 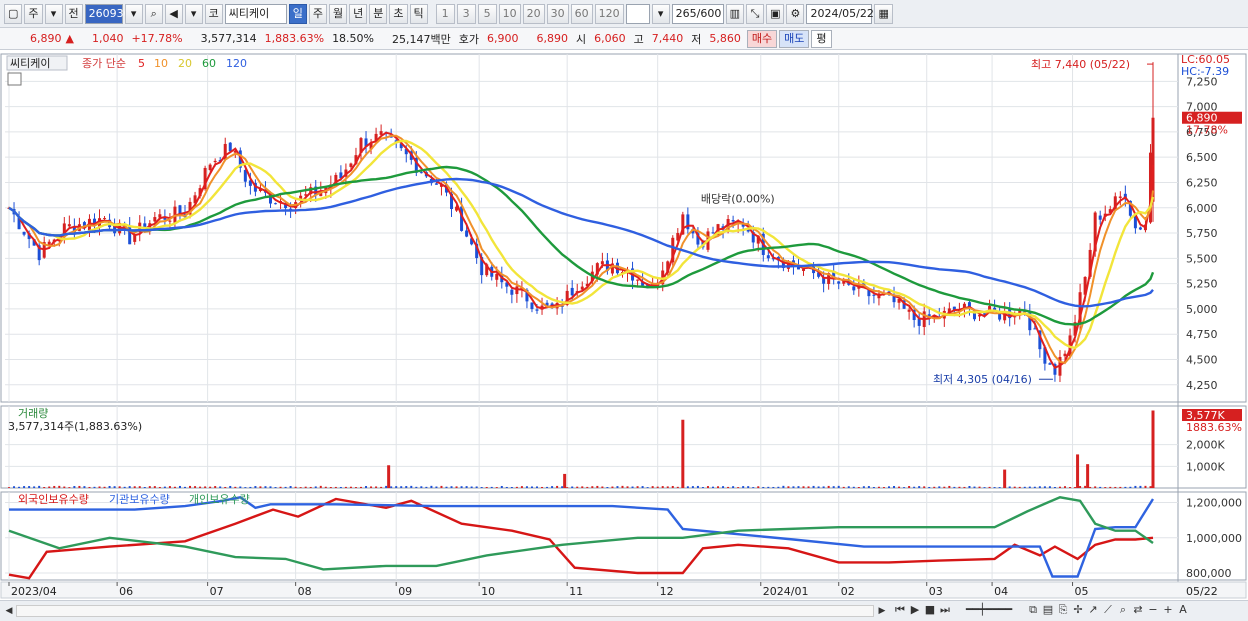 I want to click on data-count-input: 265/600, so click(x=697, y=13).